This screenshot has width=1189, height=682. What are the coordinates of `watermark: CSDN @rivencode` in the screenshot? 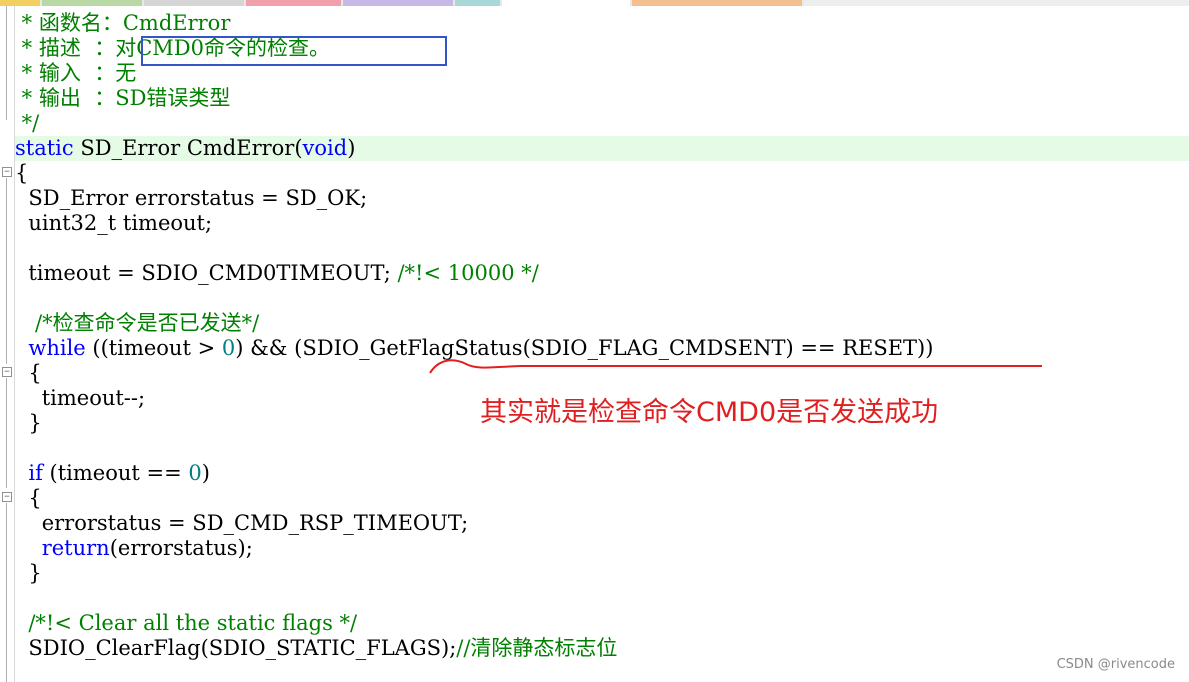 It's located at (1115, 664).